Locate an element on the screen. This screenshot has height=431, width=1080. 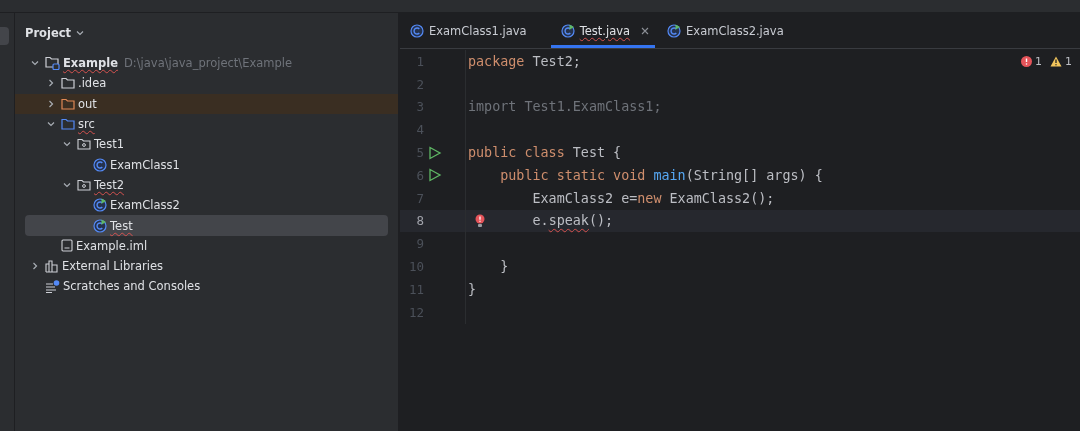
code-line: import Test1.ExamClass1; is located at coordinates (564, 107).